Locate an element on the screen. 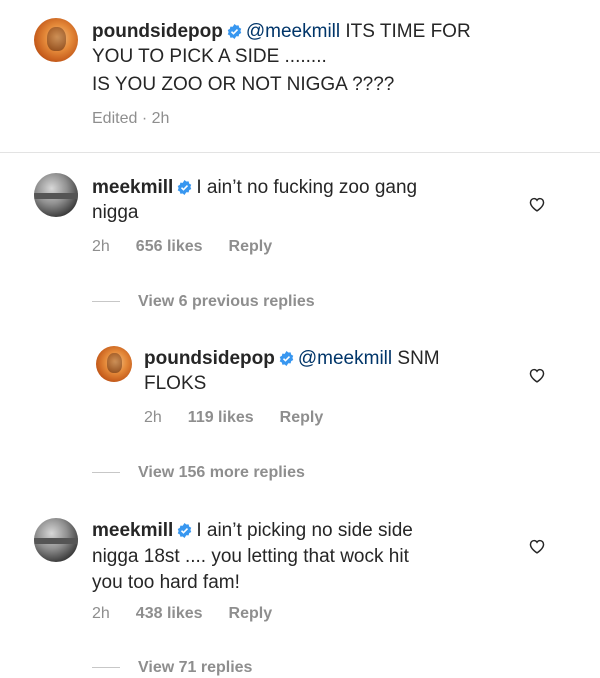 The height and width of the screenshot is (678, 600). comment-line-2: nigga is located at coordinates (115, 212).